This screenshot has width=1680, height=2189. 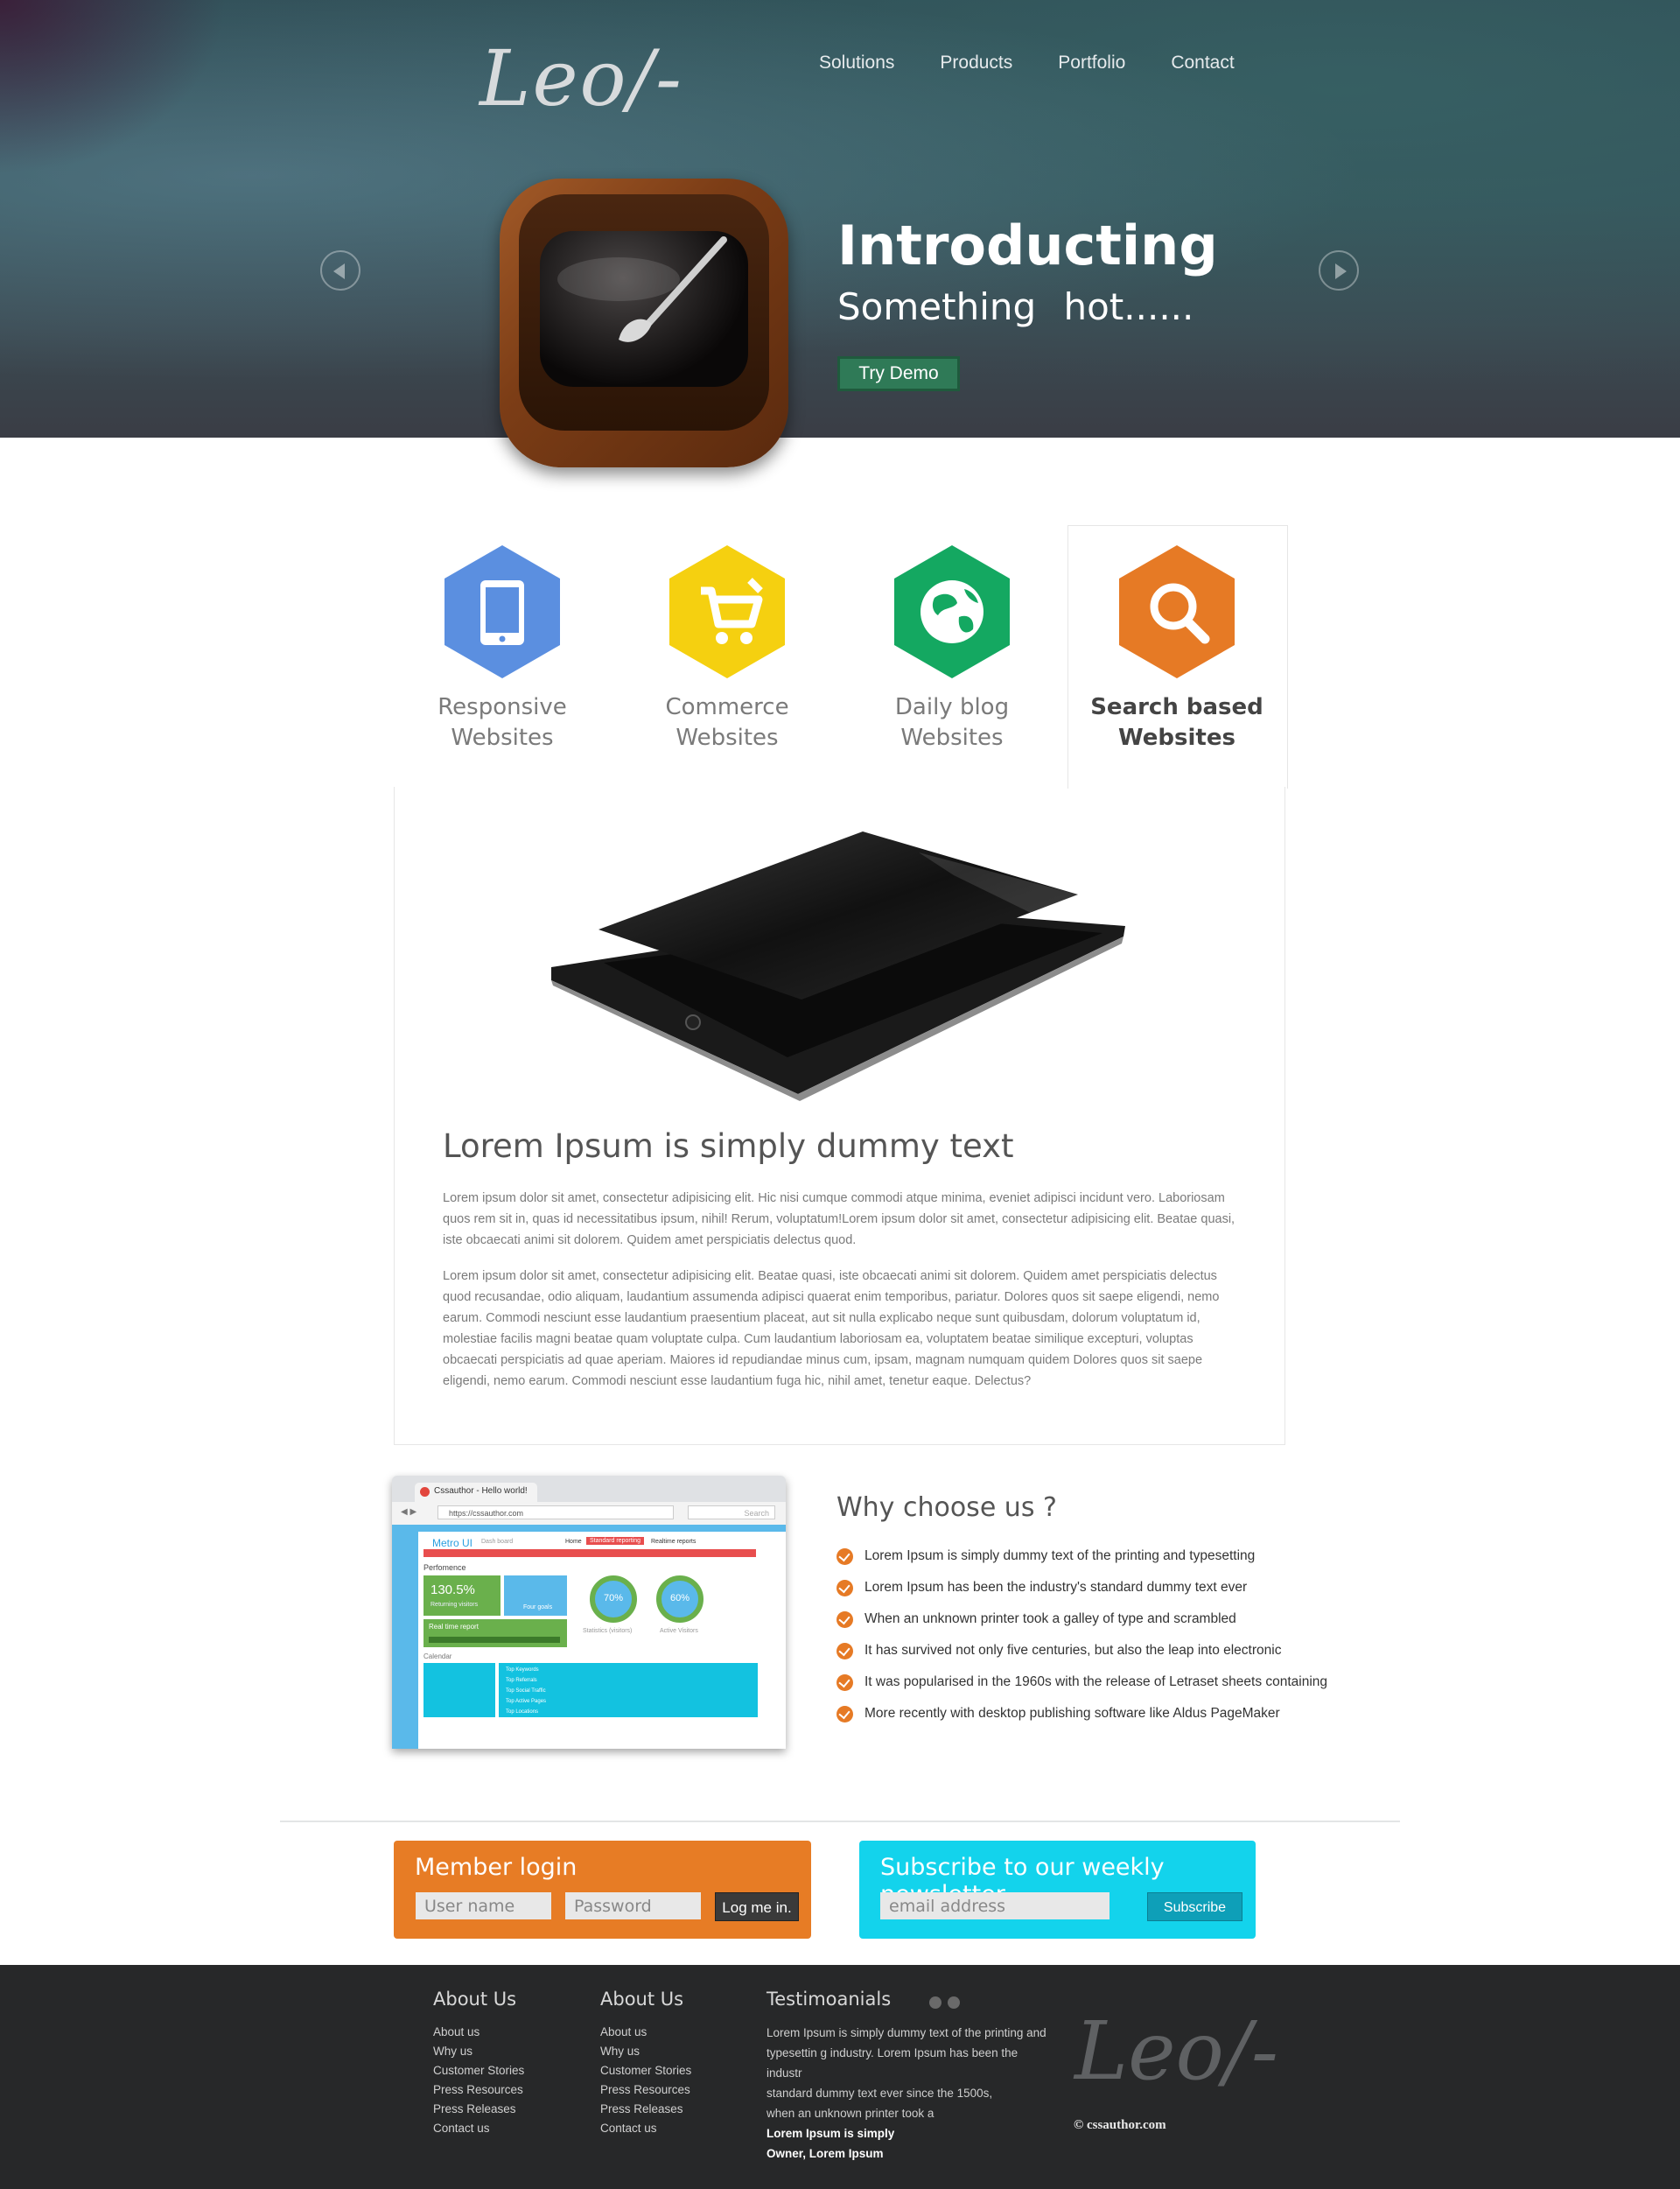 I want to click on login-button: Log me in., so click(x=757, y=1906).